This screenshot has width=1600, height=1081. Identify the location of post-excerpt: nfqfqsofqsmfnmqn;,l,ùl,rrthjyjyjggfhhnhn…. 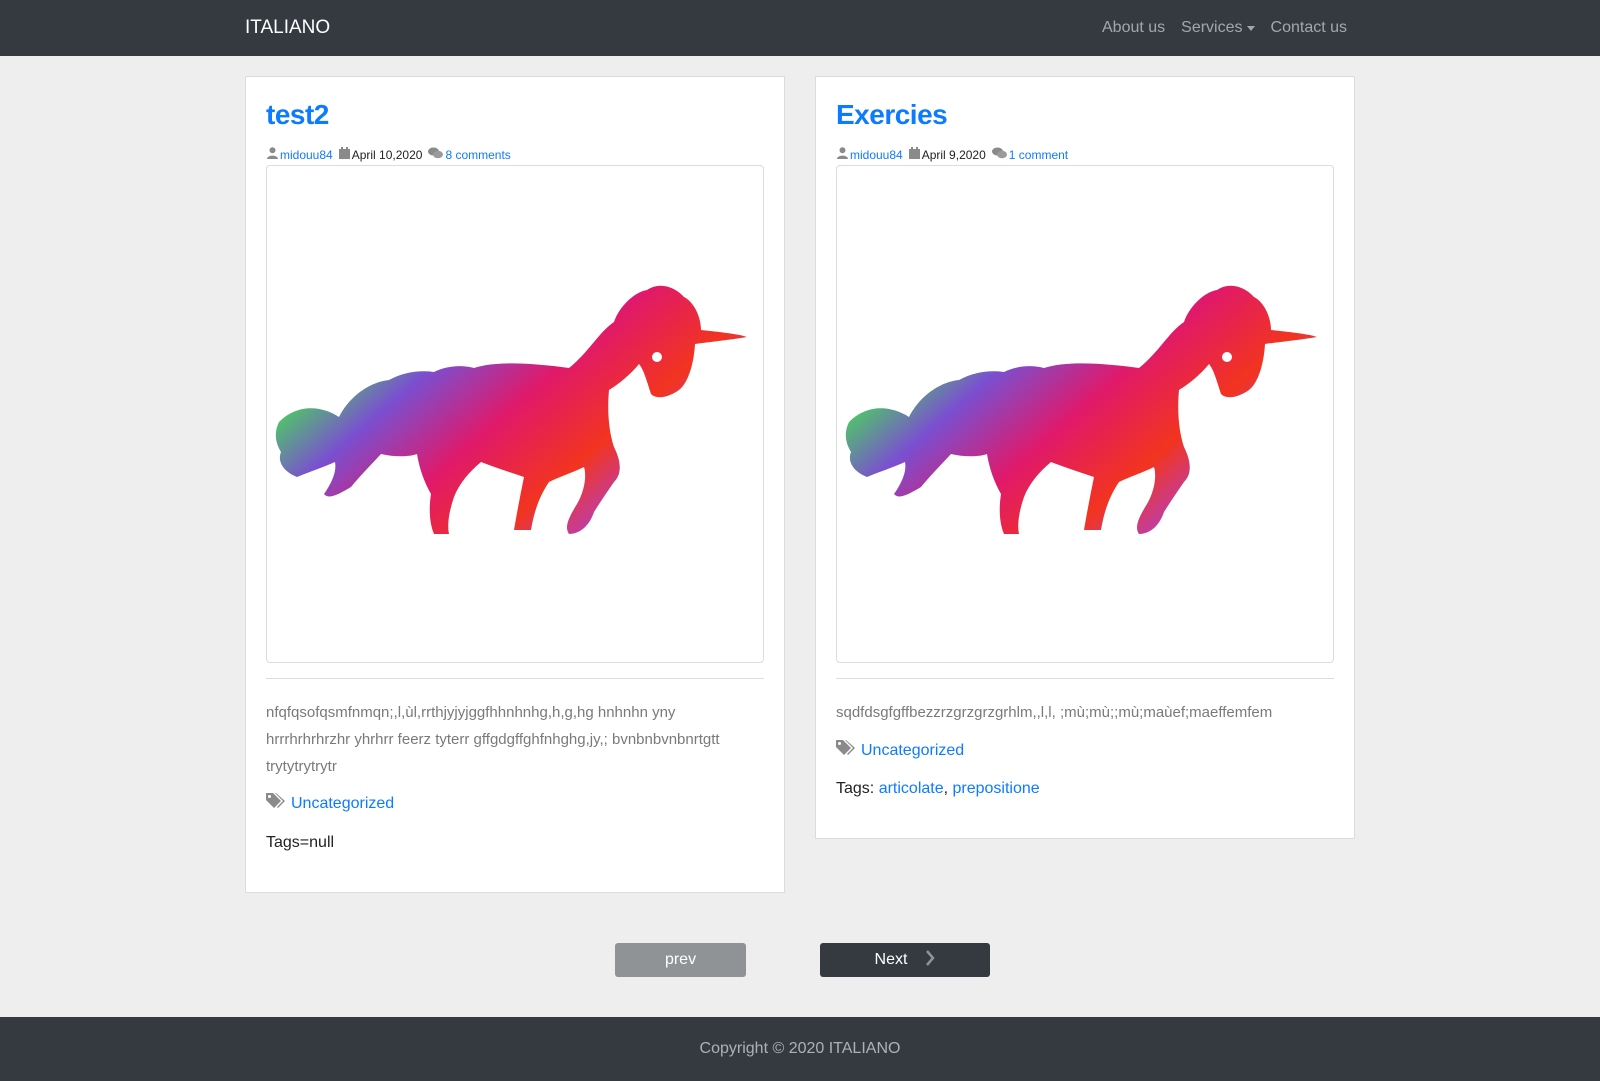
(493, 739).